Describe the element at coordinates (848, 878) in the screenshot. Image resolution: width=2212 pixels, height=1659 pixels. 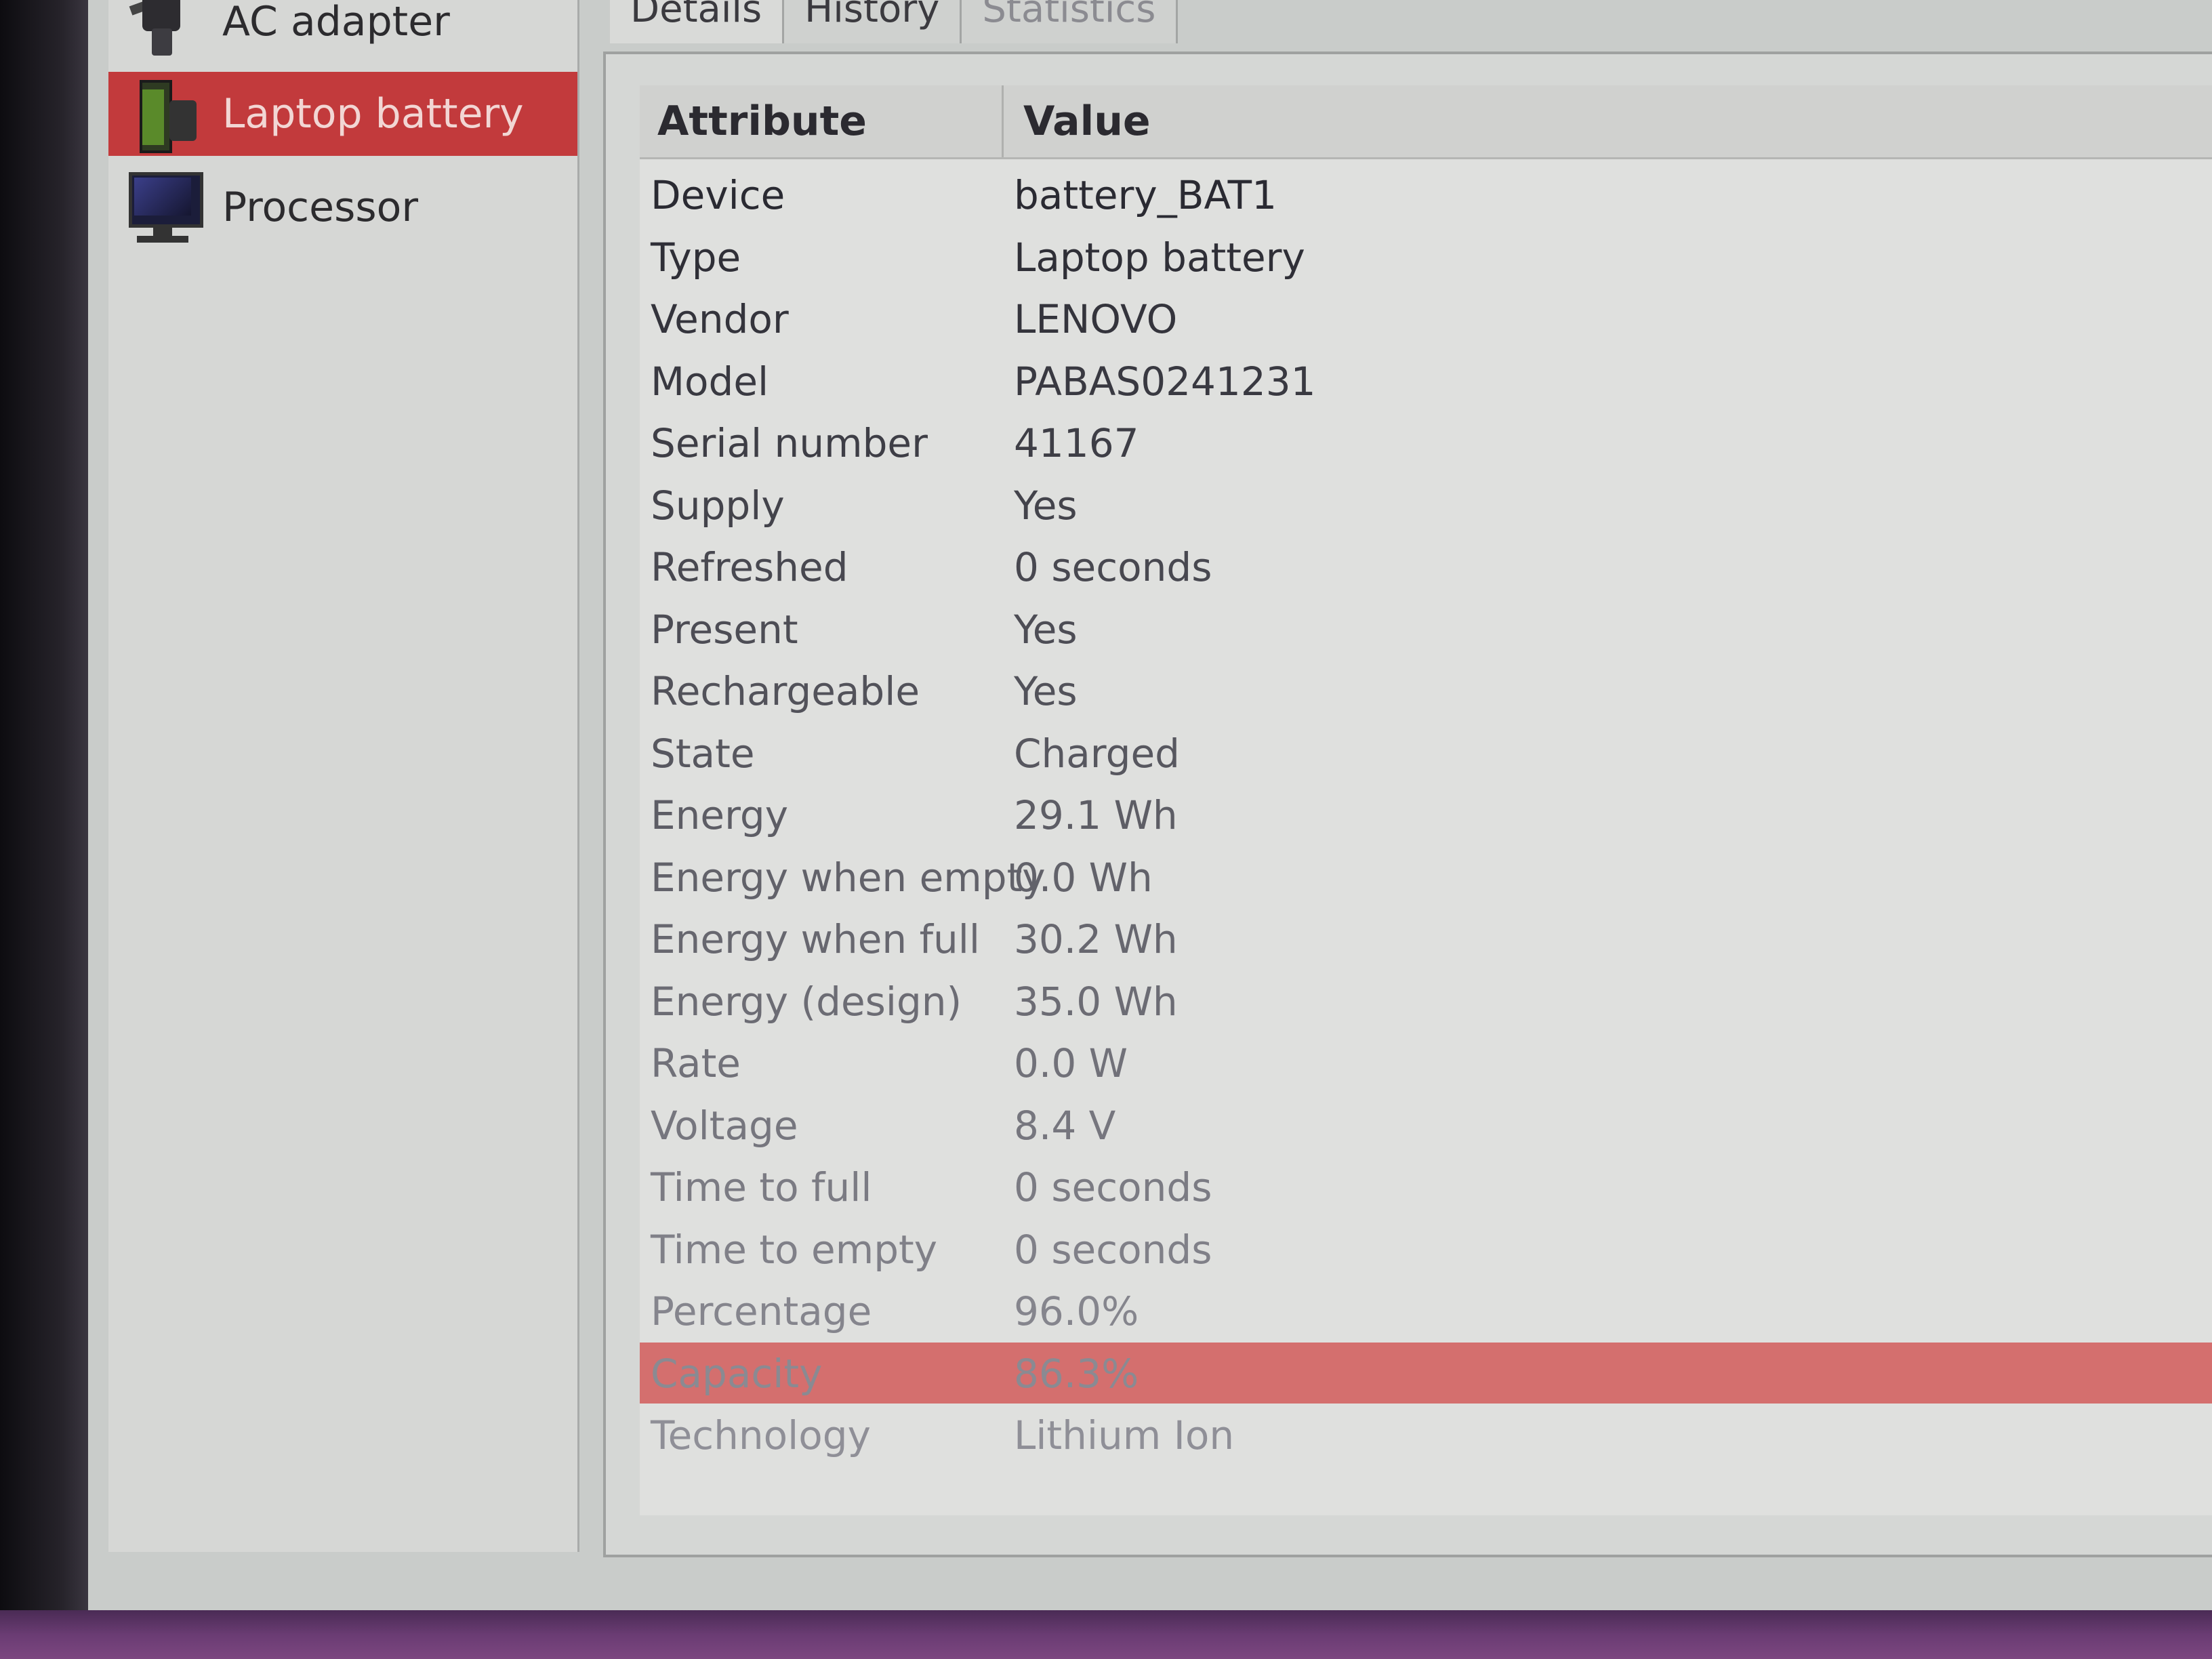
I see `row-attribute: Energy when empty` at that location.